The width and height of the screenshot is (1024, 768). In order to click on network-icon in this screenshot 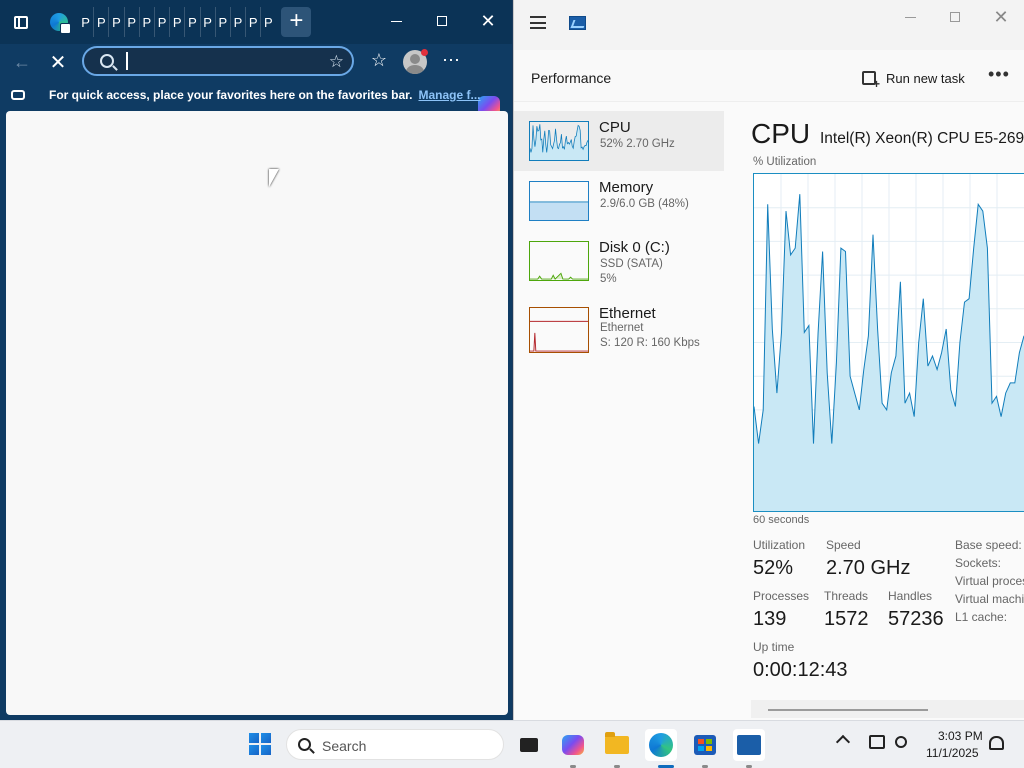, I will do `click(877, 742)`.